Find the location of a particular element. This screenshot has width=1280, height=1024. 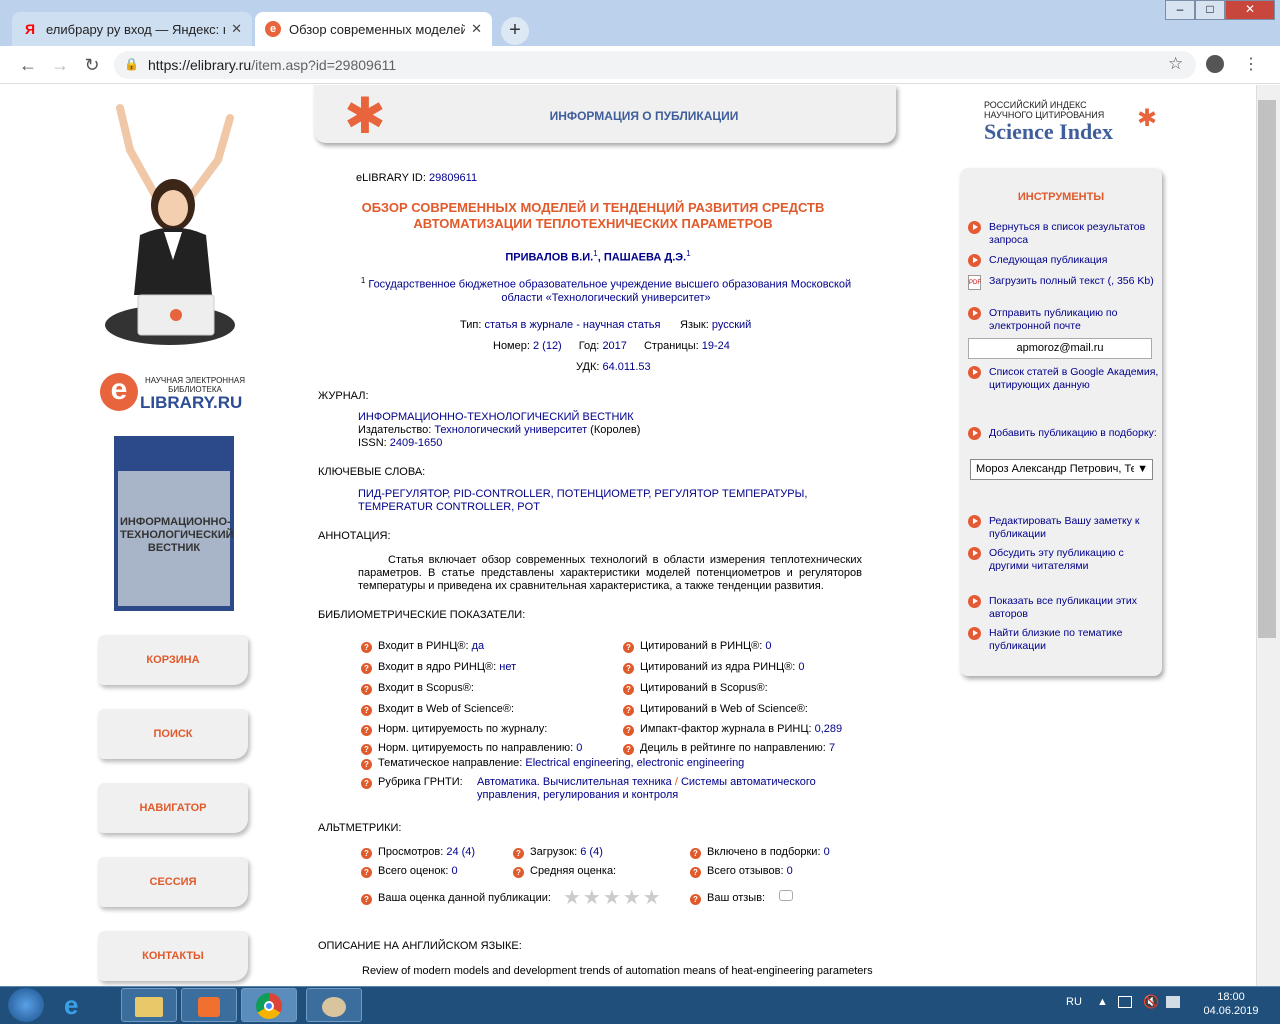

views-metric: ? Просмотров: 24 (4) is located at coordinates (418, 852).